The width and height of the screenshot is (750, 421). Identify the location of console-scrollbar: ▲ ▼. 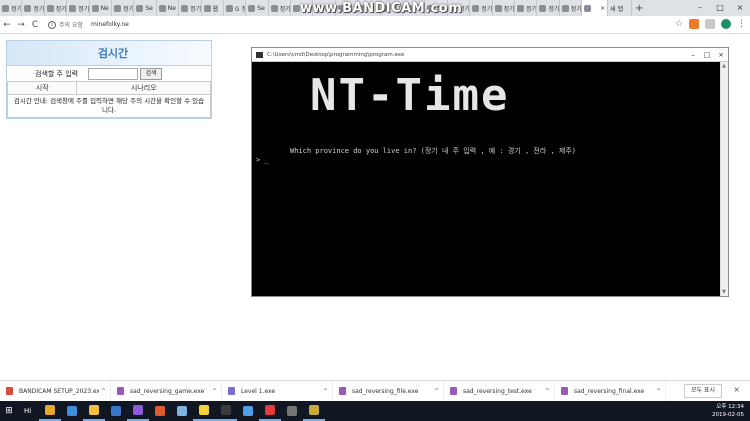
(724, 179).